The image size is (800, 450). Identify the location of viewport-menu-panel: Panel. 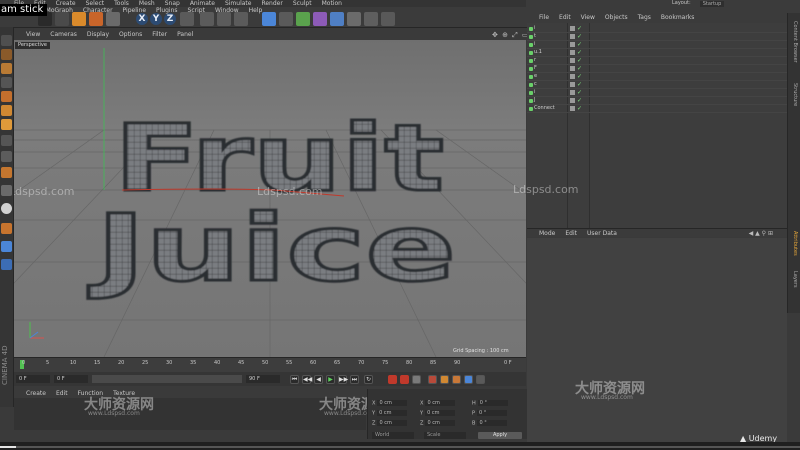
(185, 34).